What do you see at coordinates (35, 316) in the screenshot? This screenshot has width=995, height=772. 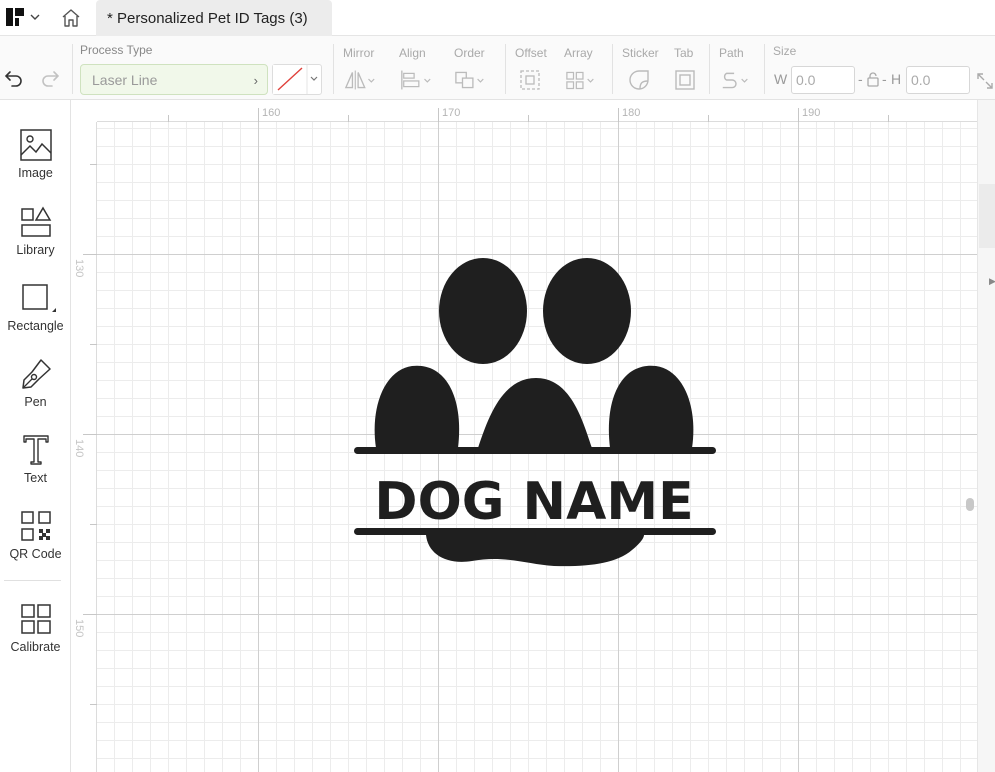 I see `sidebar-item-rectangle: Rectangle` at bounding box center [35, 316].